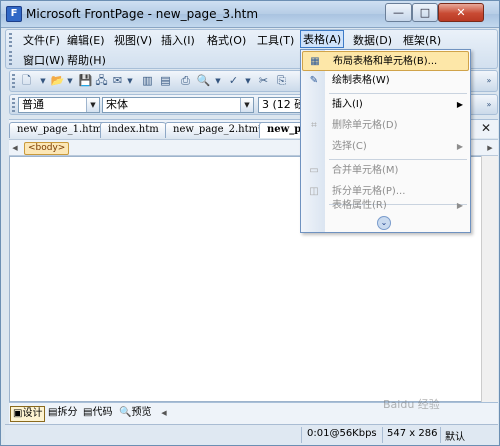 Image resolution: width=500 pixels, height=446 pixels. What do you see at coordinates (486, 128) in the screenshot?
I see `close-tab-icon: ✕` at bounding box center [486, 128].